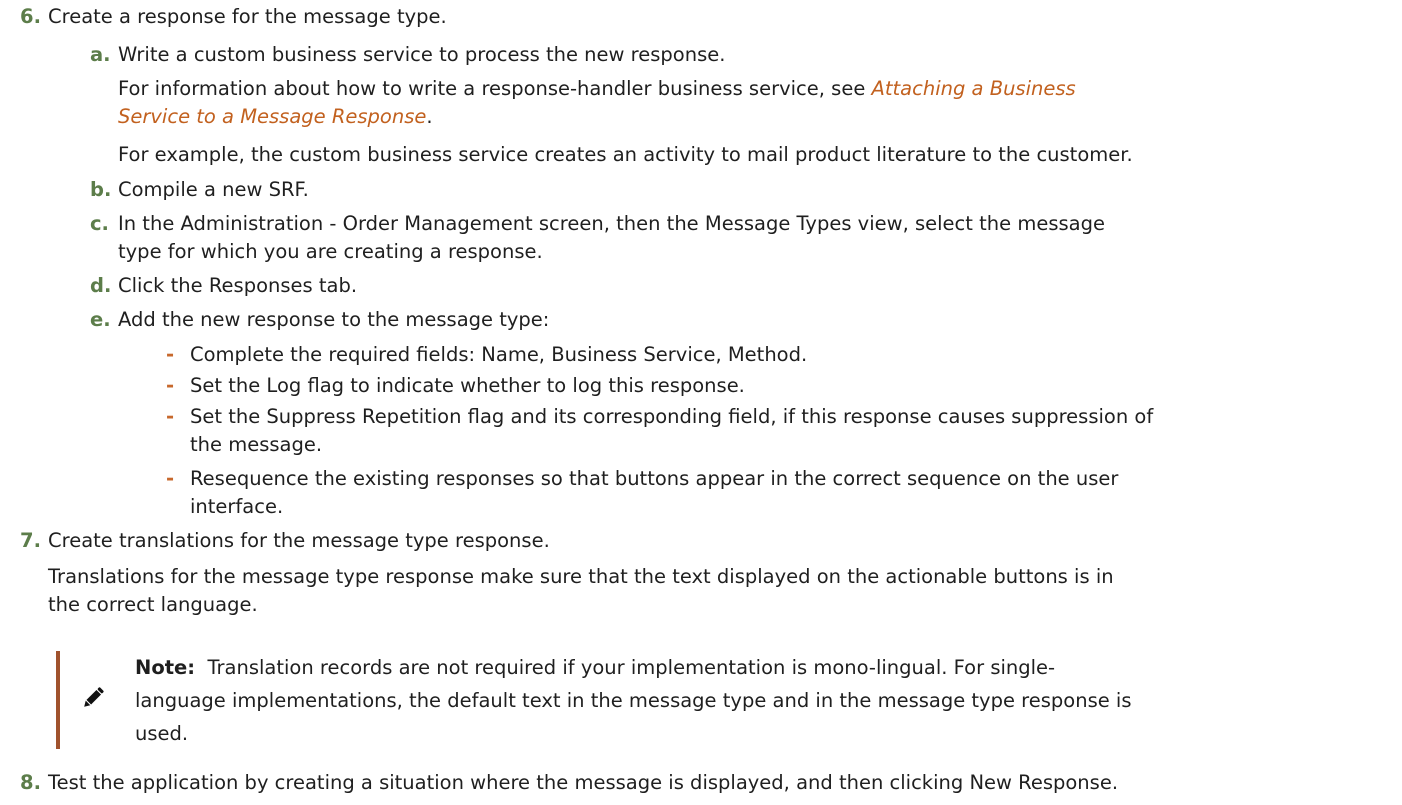  What do you see at coordinates (247, 16) in the screenshot?
I see `step-6-text: Create a response for the message type.` at bounding box center [247, 16].